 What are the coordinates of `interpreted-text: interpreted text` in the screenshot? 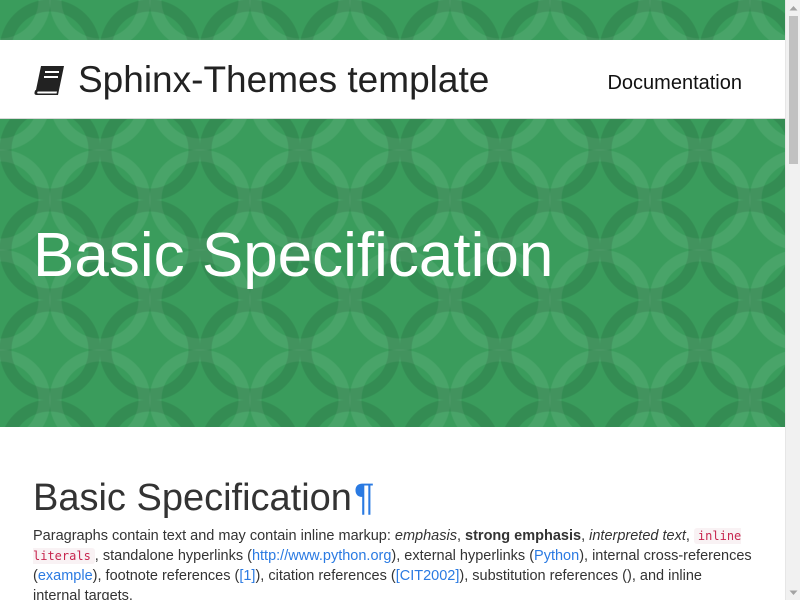 It's located at (637, 536).